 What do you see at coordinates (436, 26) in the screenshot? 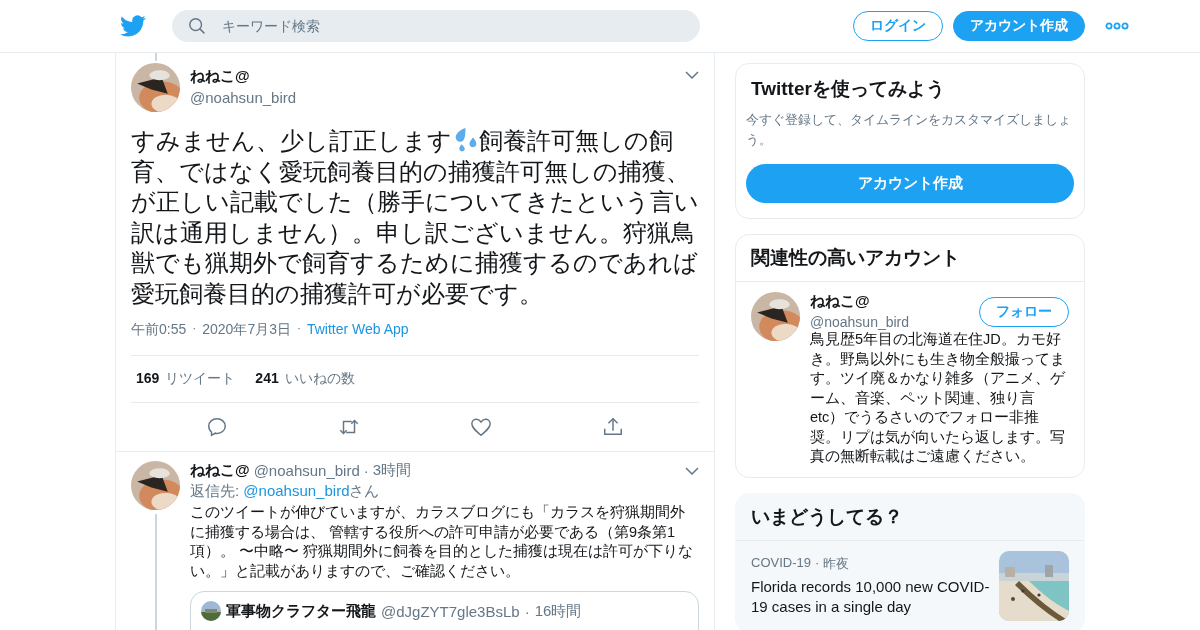
I see `search-field: キーワード検索` at bounding box center [436, 26].